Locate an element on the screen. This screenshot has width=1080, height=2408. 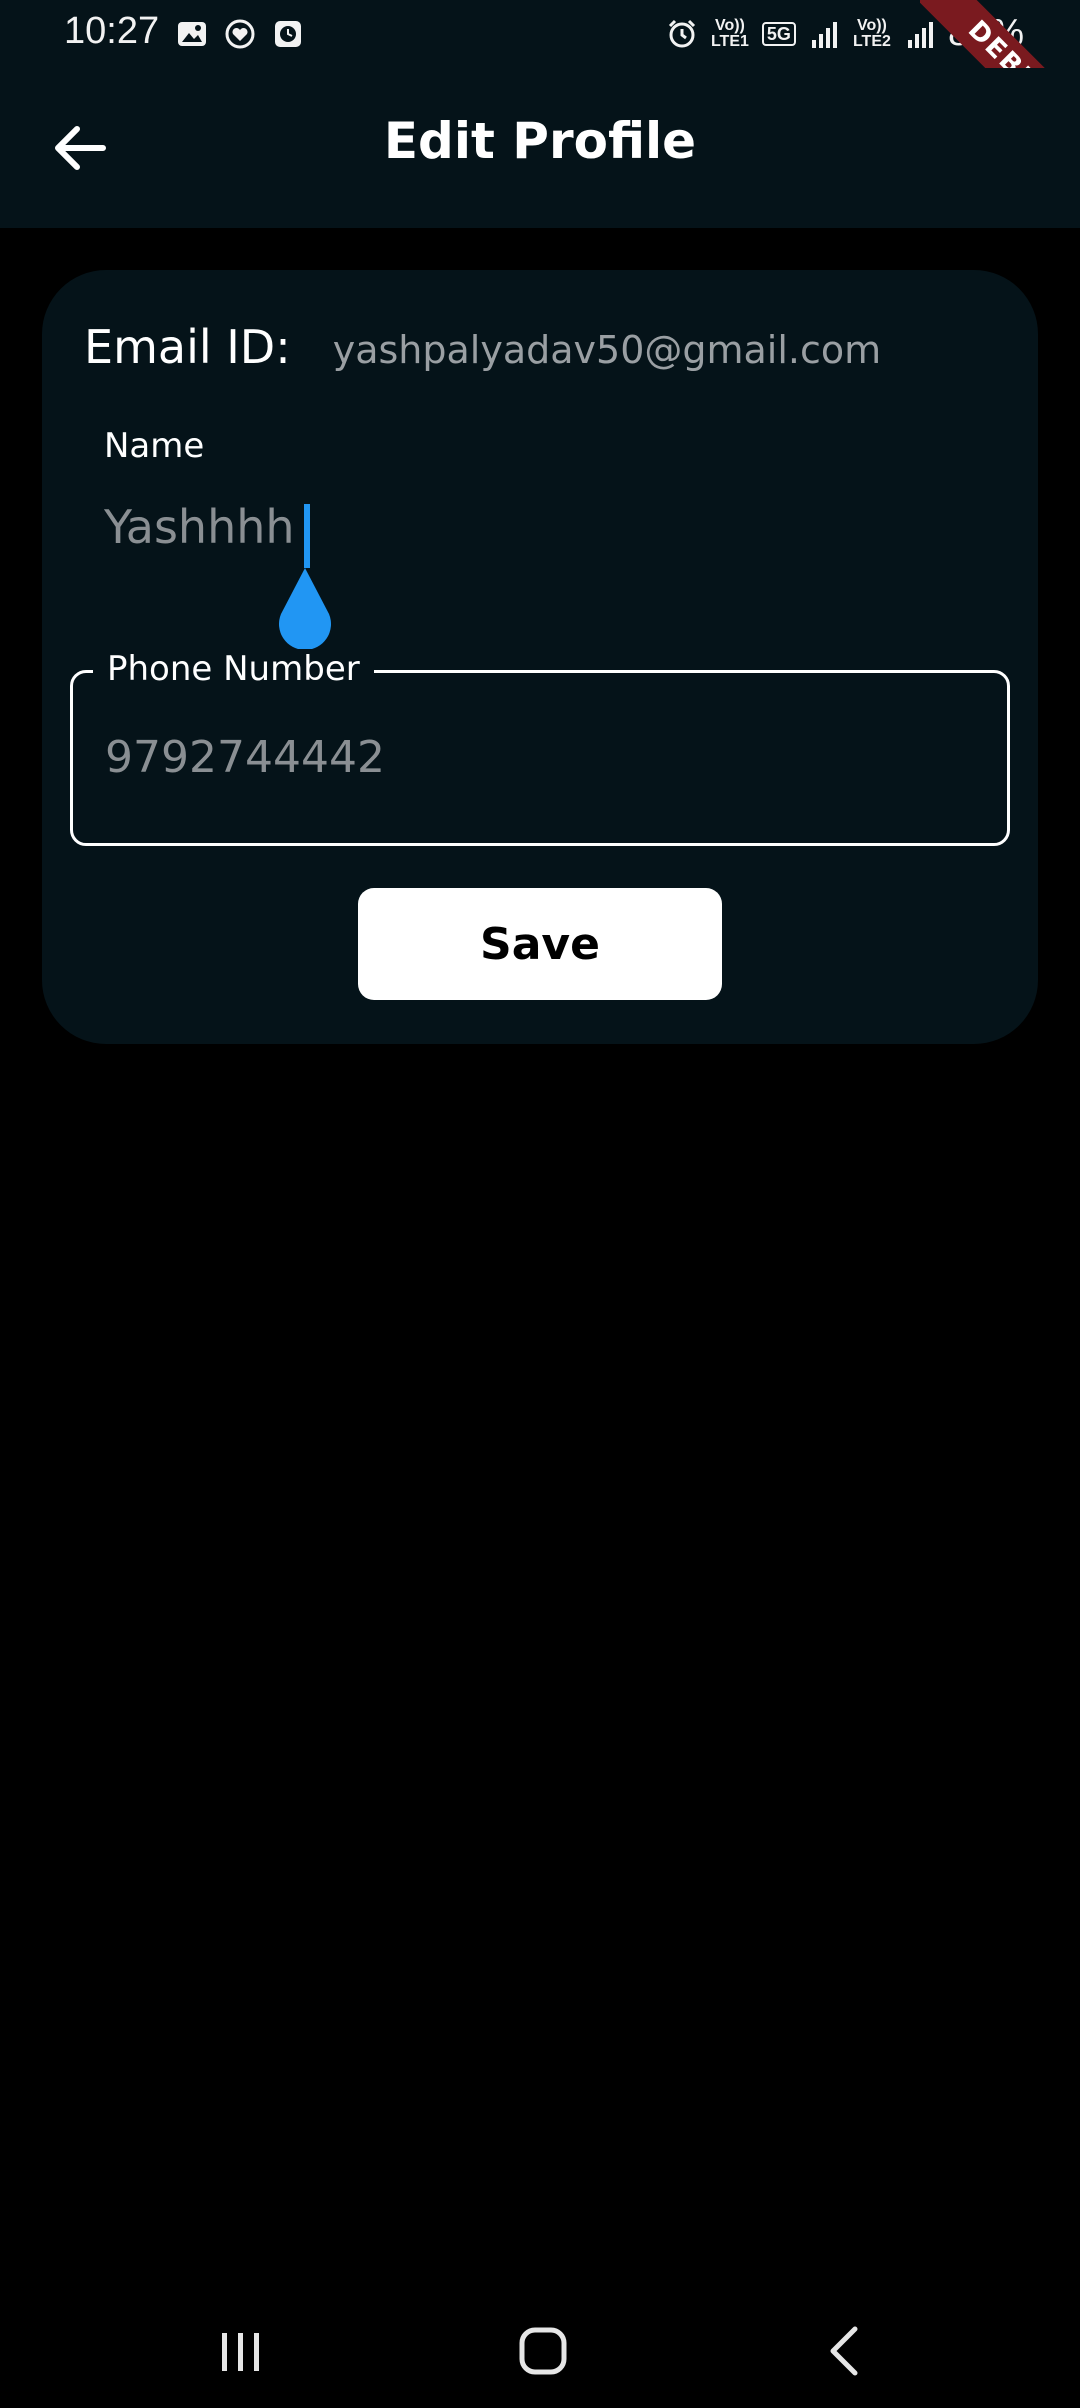
clock-app-icon is located at coordinates (288, 34).